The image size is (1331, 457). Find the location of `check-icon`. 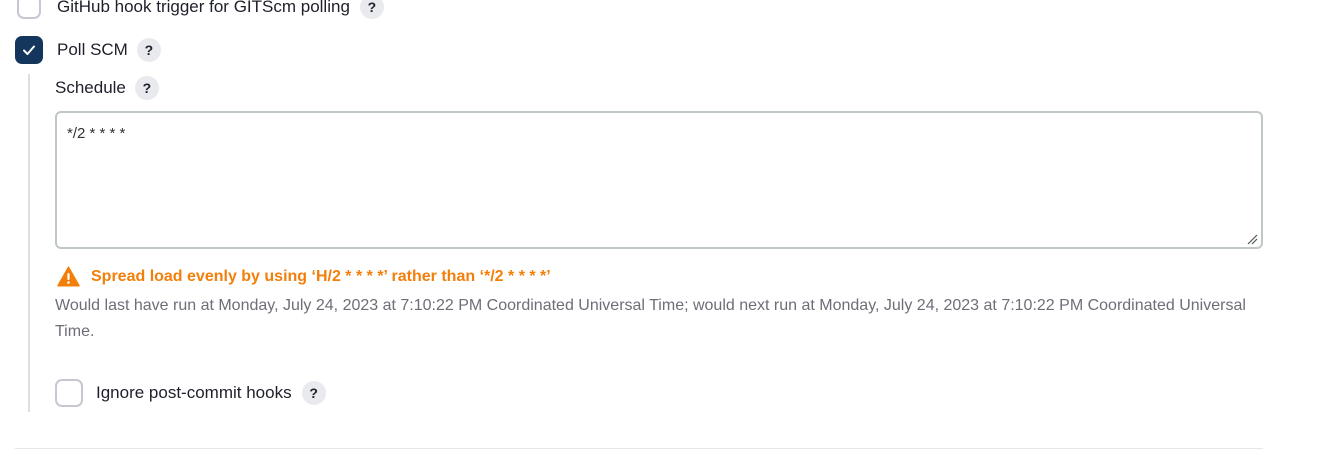

check-icon is located at coordinates (29, 50).